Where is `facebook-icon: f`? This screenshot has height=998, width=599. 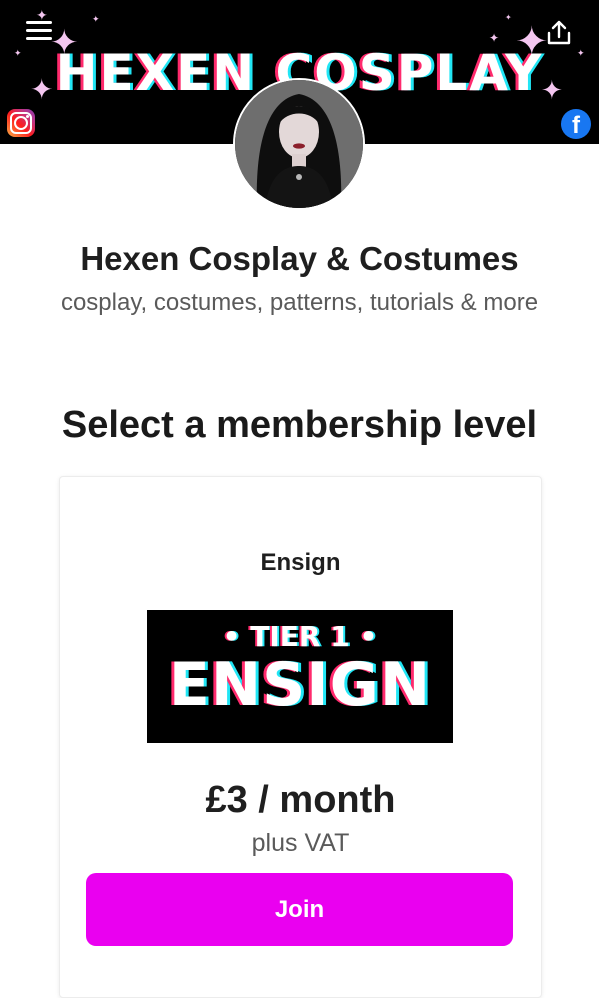
facebook-icon: f is located at coordinates (576, 124).